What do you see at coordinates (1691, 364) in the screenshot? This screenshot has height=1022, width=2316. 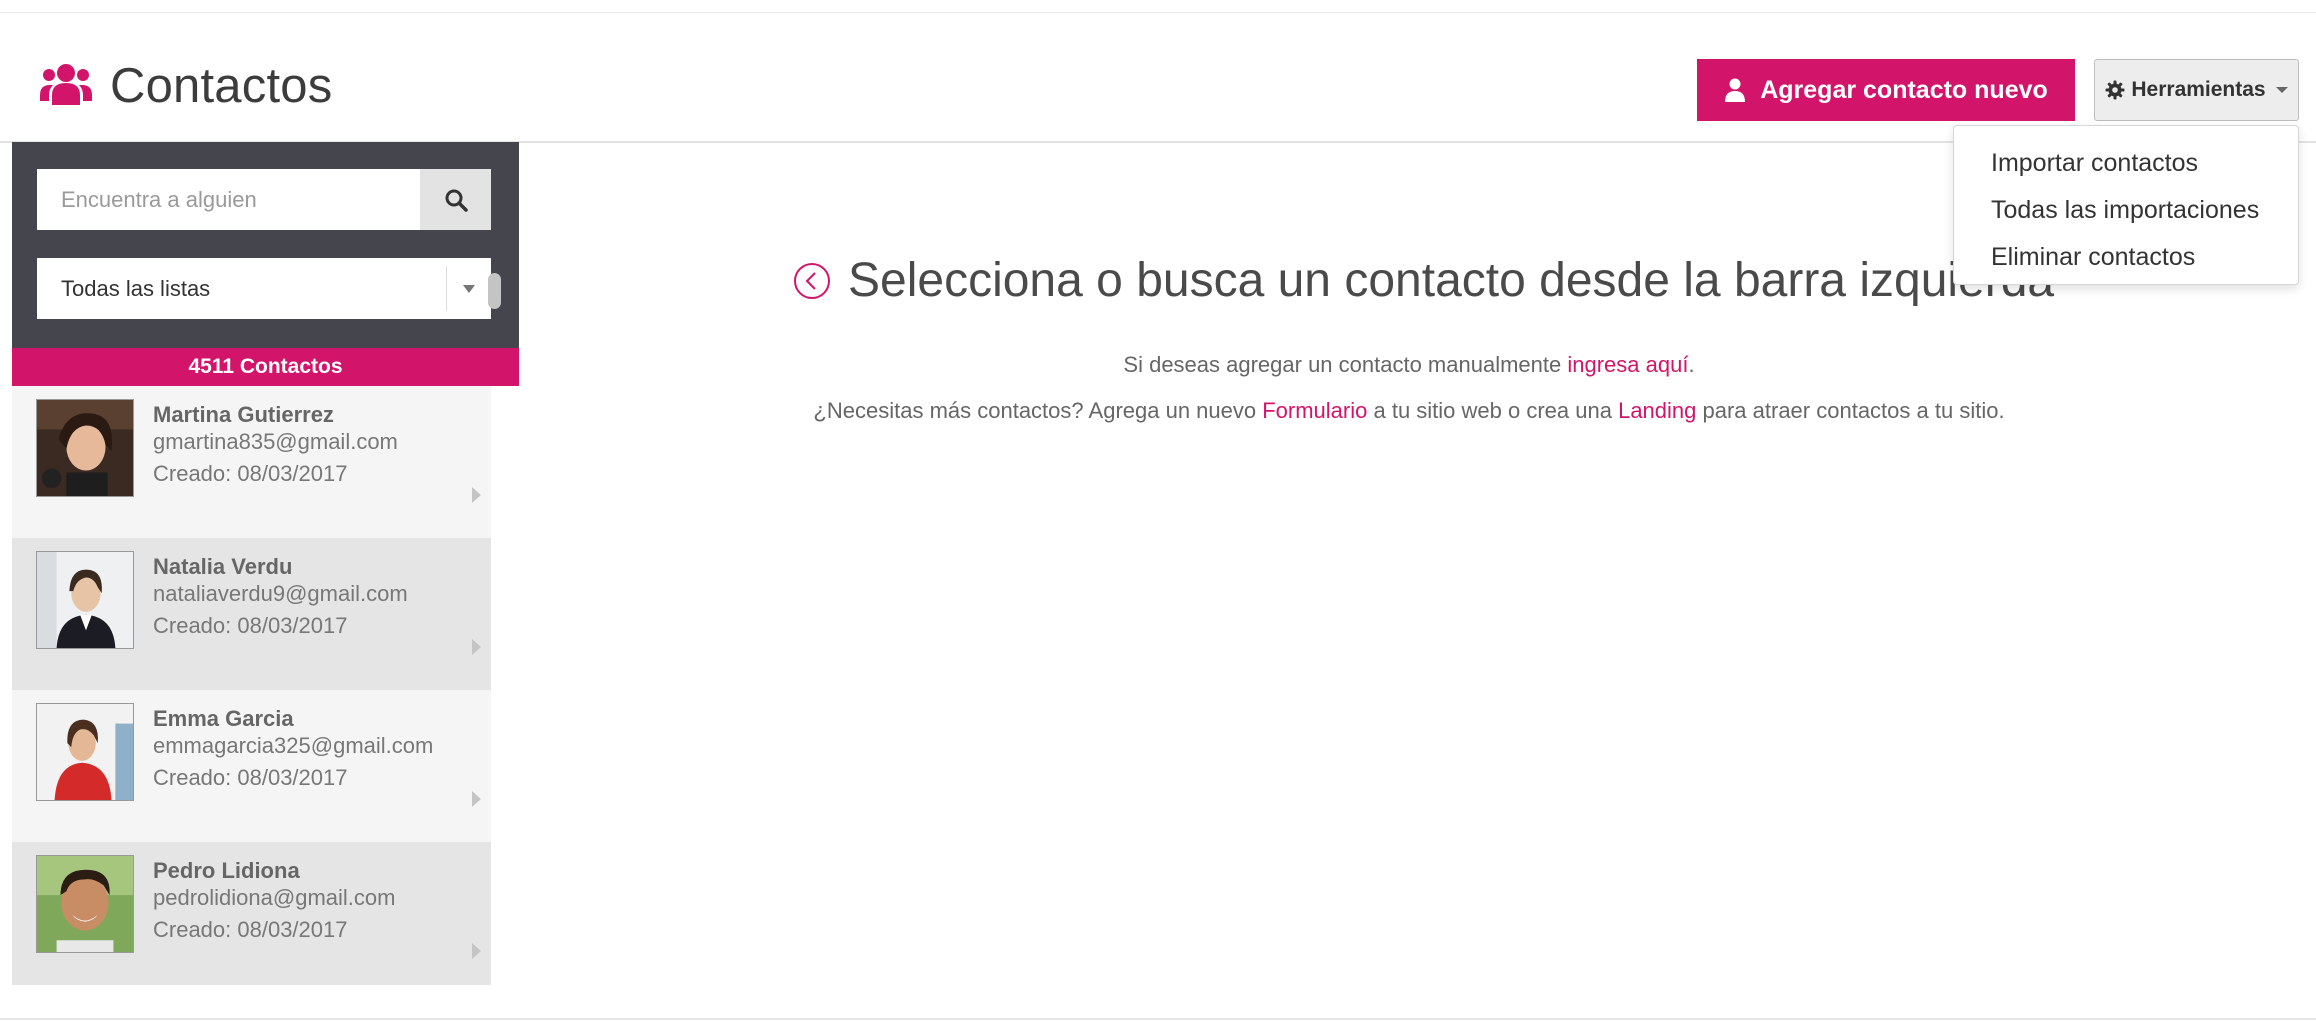 I see `hint-text: .` at bounding box center [1691, 364].